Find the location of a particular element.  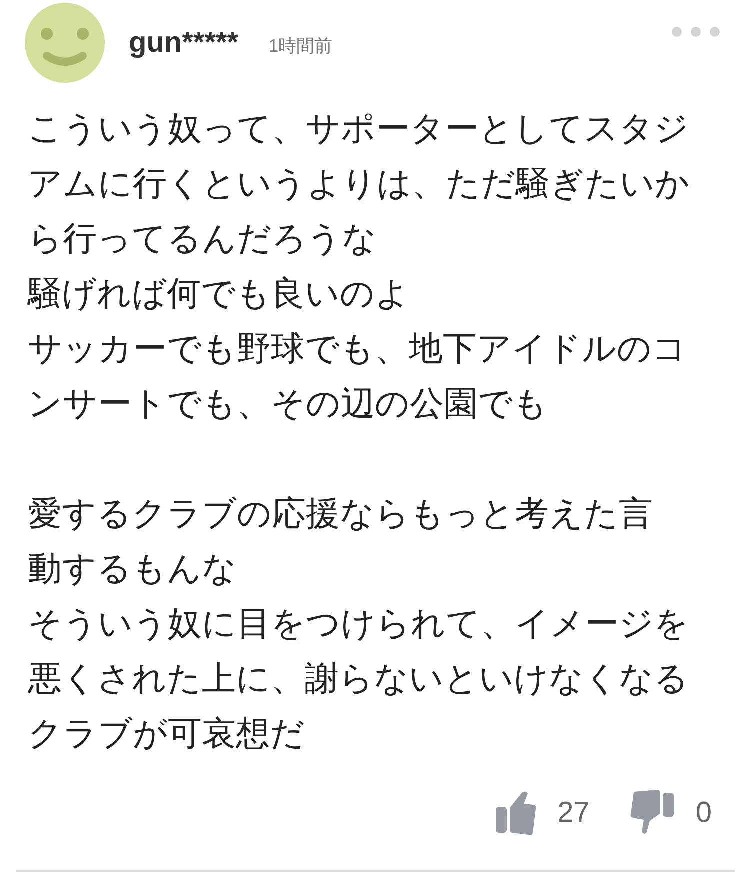

dislike-count: 0 is located at coordinates (704, 813).